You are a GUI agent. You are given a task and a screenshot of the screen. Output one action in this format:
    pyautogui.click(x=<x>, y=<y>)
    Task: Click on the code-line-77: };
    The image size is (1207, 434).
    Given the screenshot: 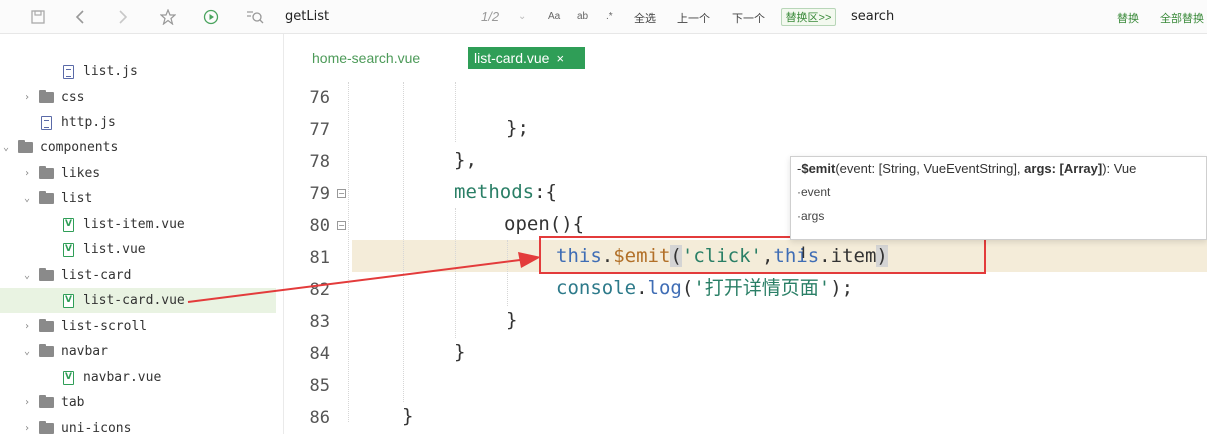 What is the action you would take?
    pyautogui.click(x=517, y=128)
    